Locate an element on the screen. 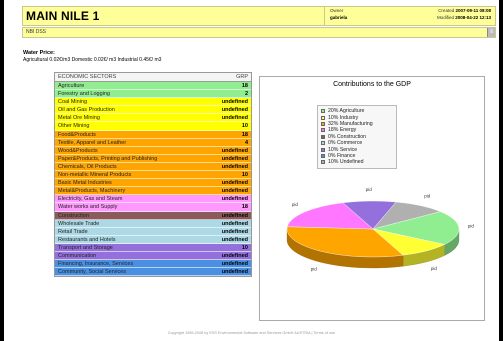 Image resolution: width=503 pixels, height=341 pixels. legend-label: 10% Undefined is located at coordinates (346, 162).